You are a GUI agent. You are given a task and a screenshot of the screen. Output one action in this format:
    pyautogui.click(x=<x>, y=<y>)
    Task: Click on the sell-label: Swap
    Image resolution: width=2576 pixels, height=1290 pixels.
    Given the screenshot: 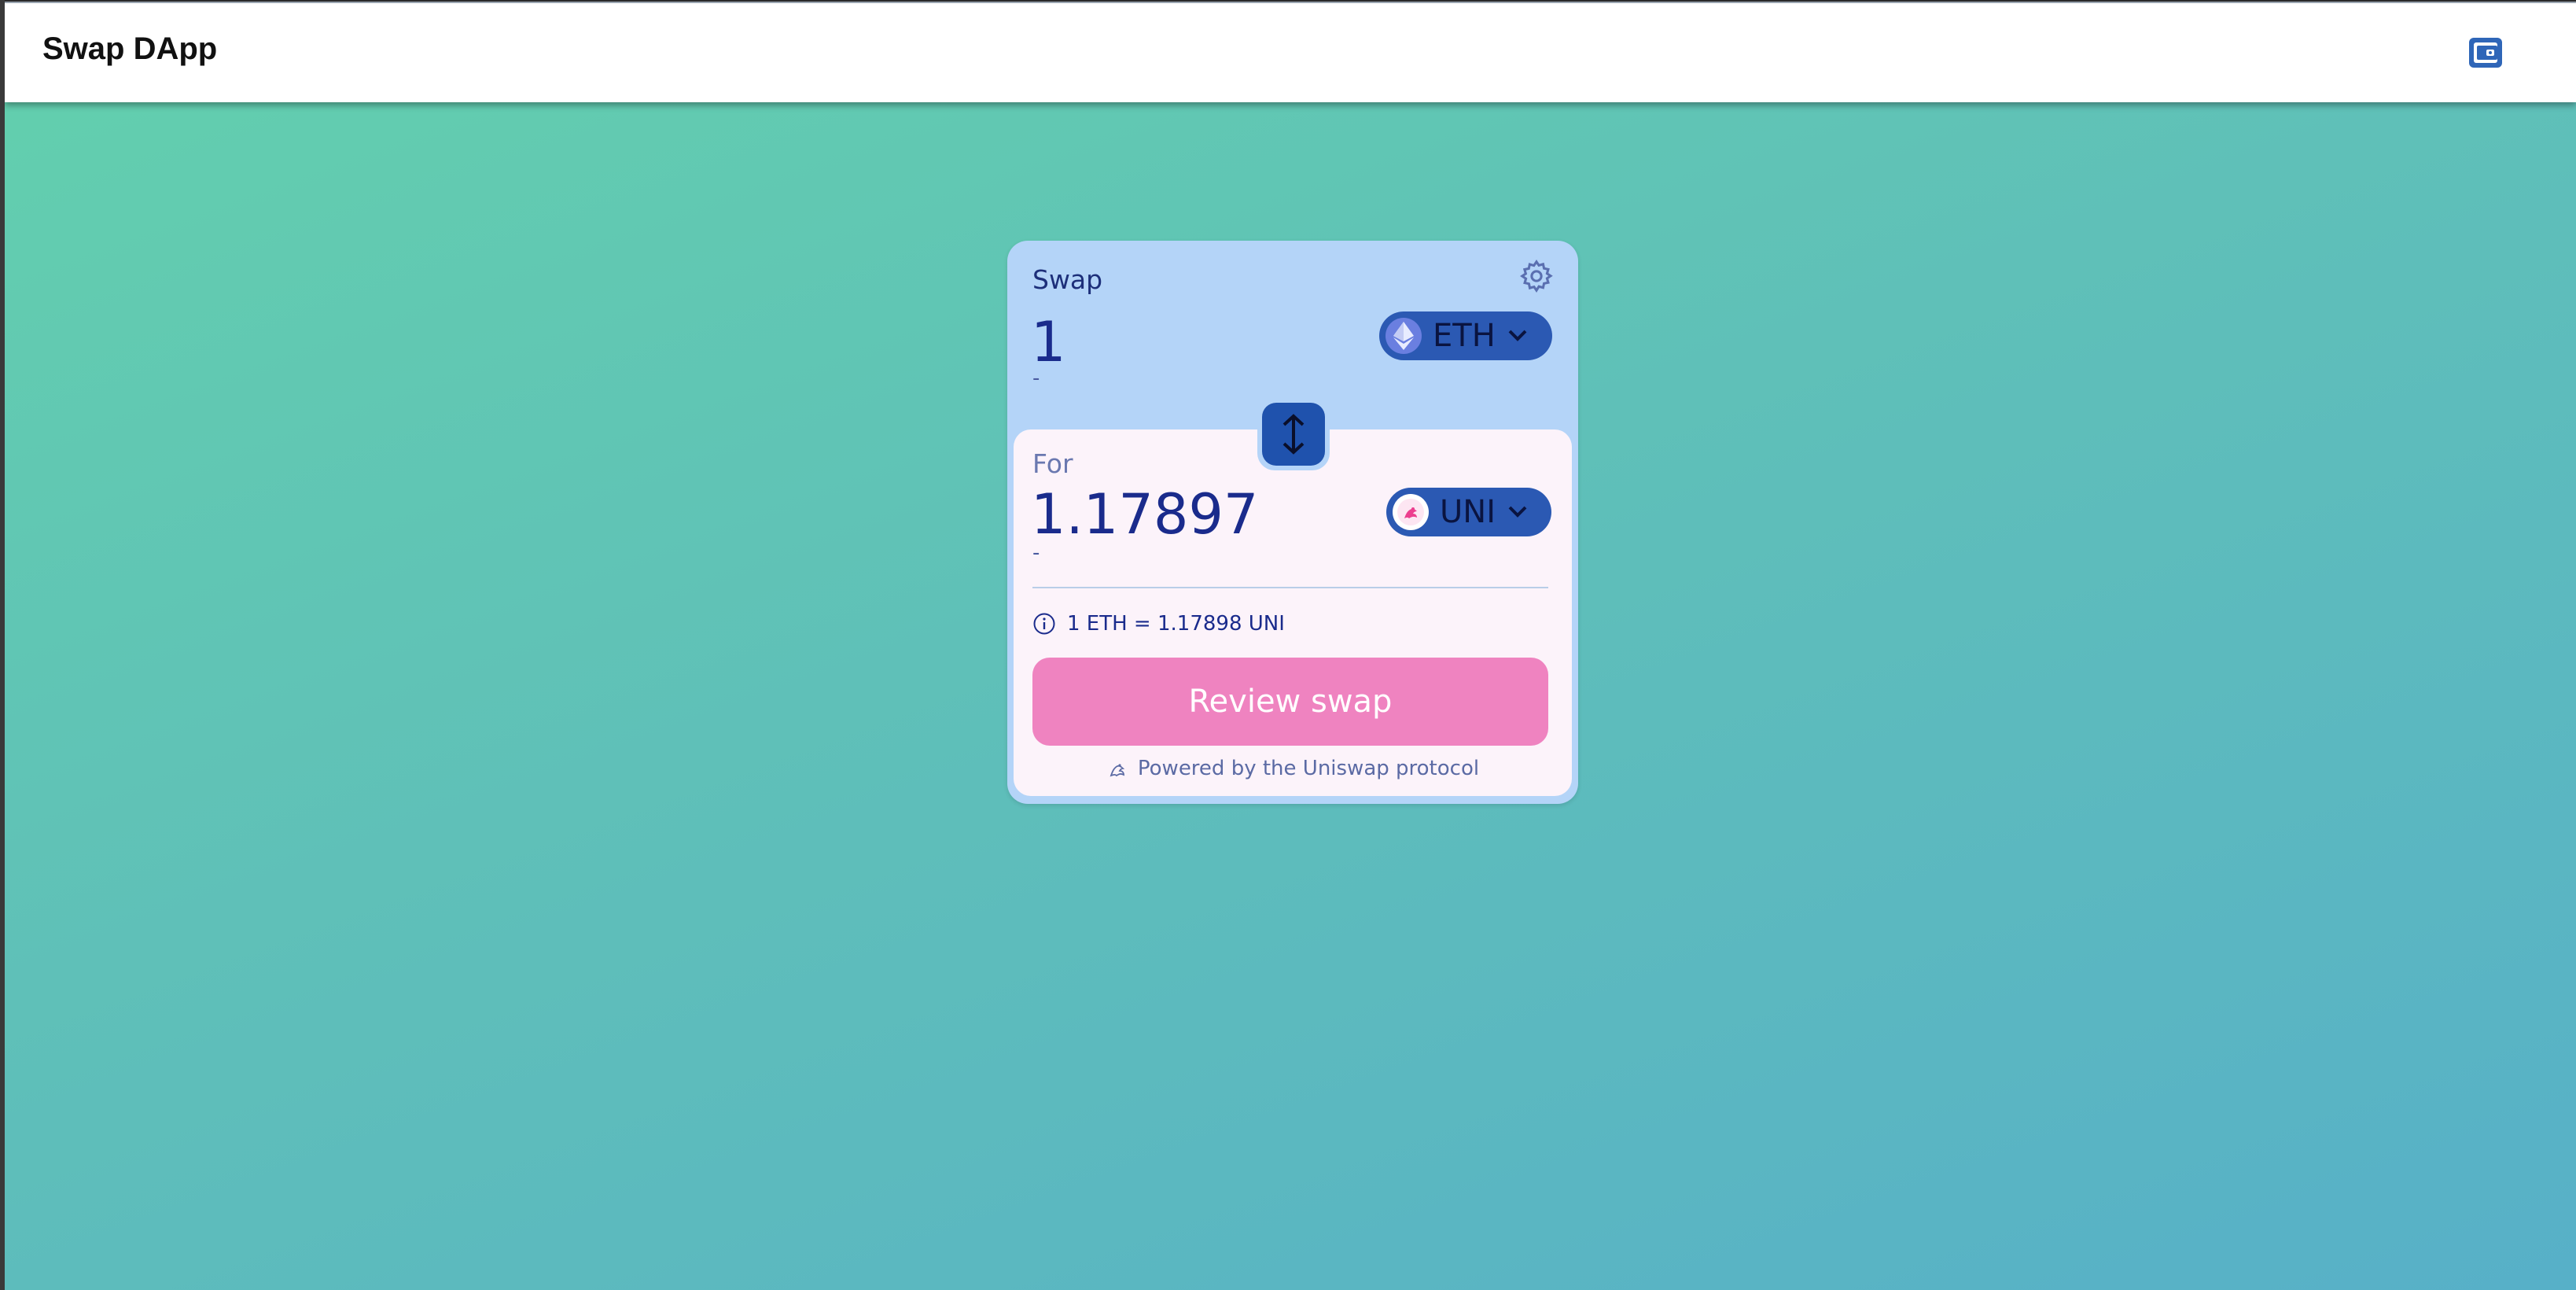 What is the action you would take?
    pyautogui.click(x=1067, y=280)
    